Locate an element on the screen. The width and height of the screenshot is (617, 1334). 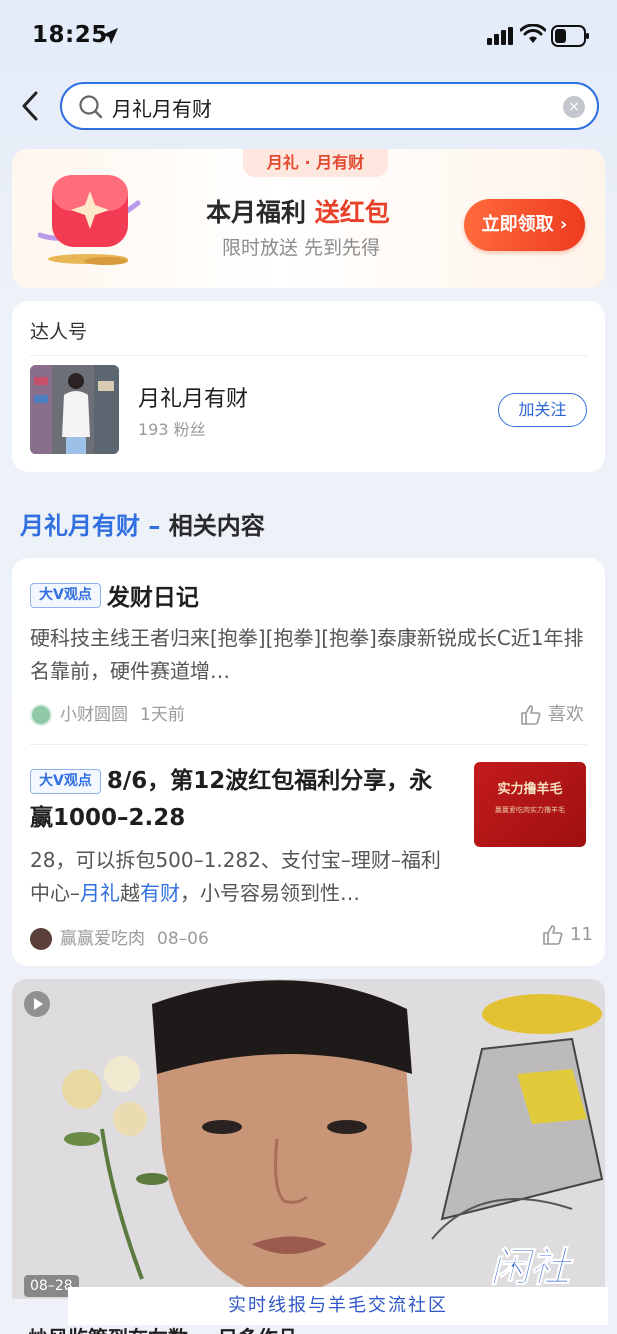
like-button: 喜欢 is located at coordinates (552, 713).